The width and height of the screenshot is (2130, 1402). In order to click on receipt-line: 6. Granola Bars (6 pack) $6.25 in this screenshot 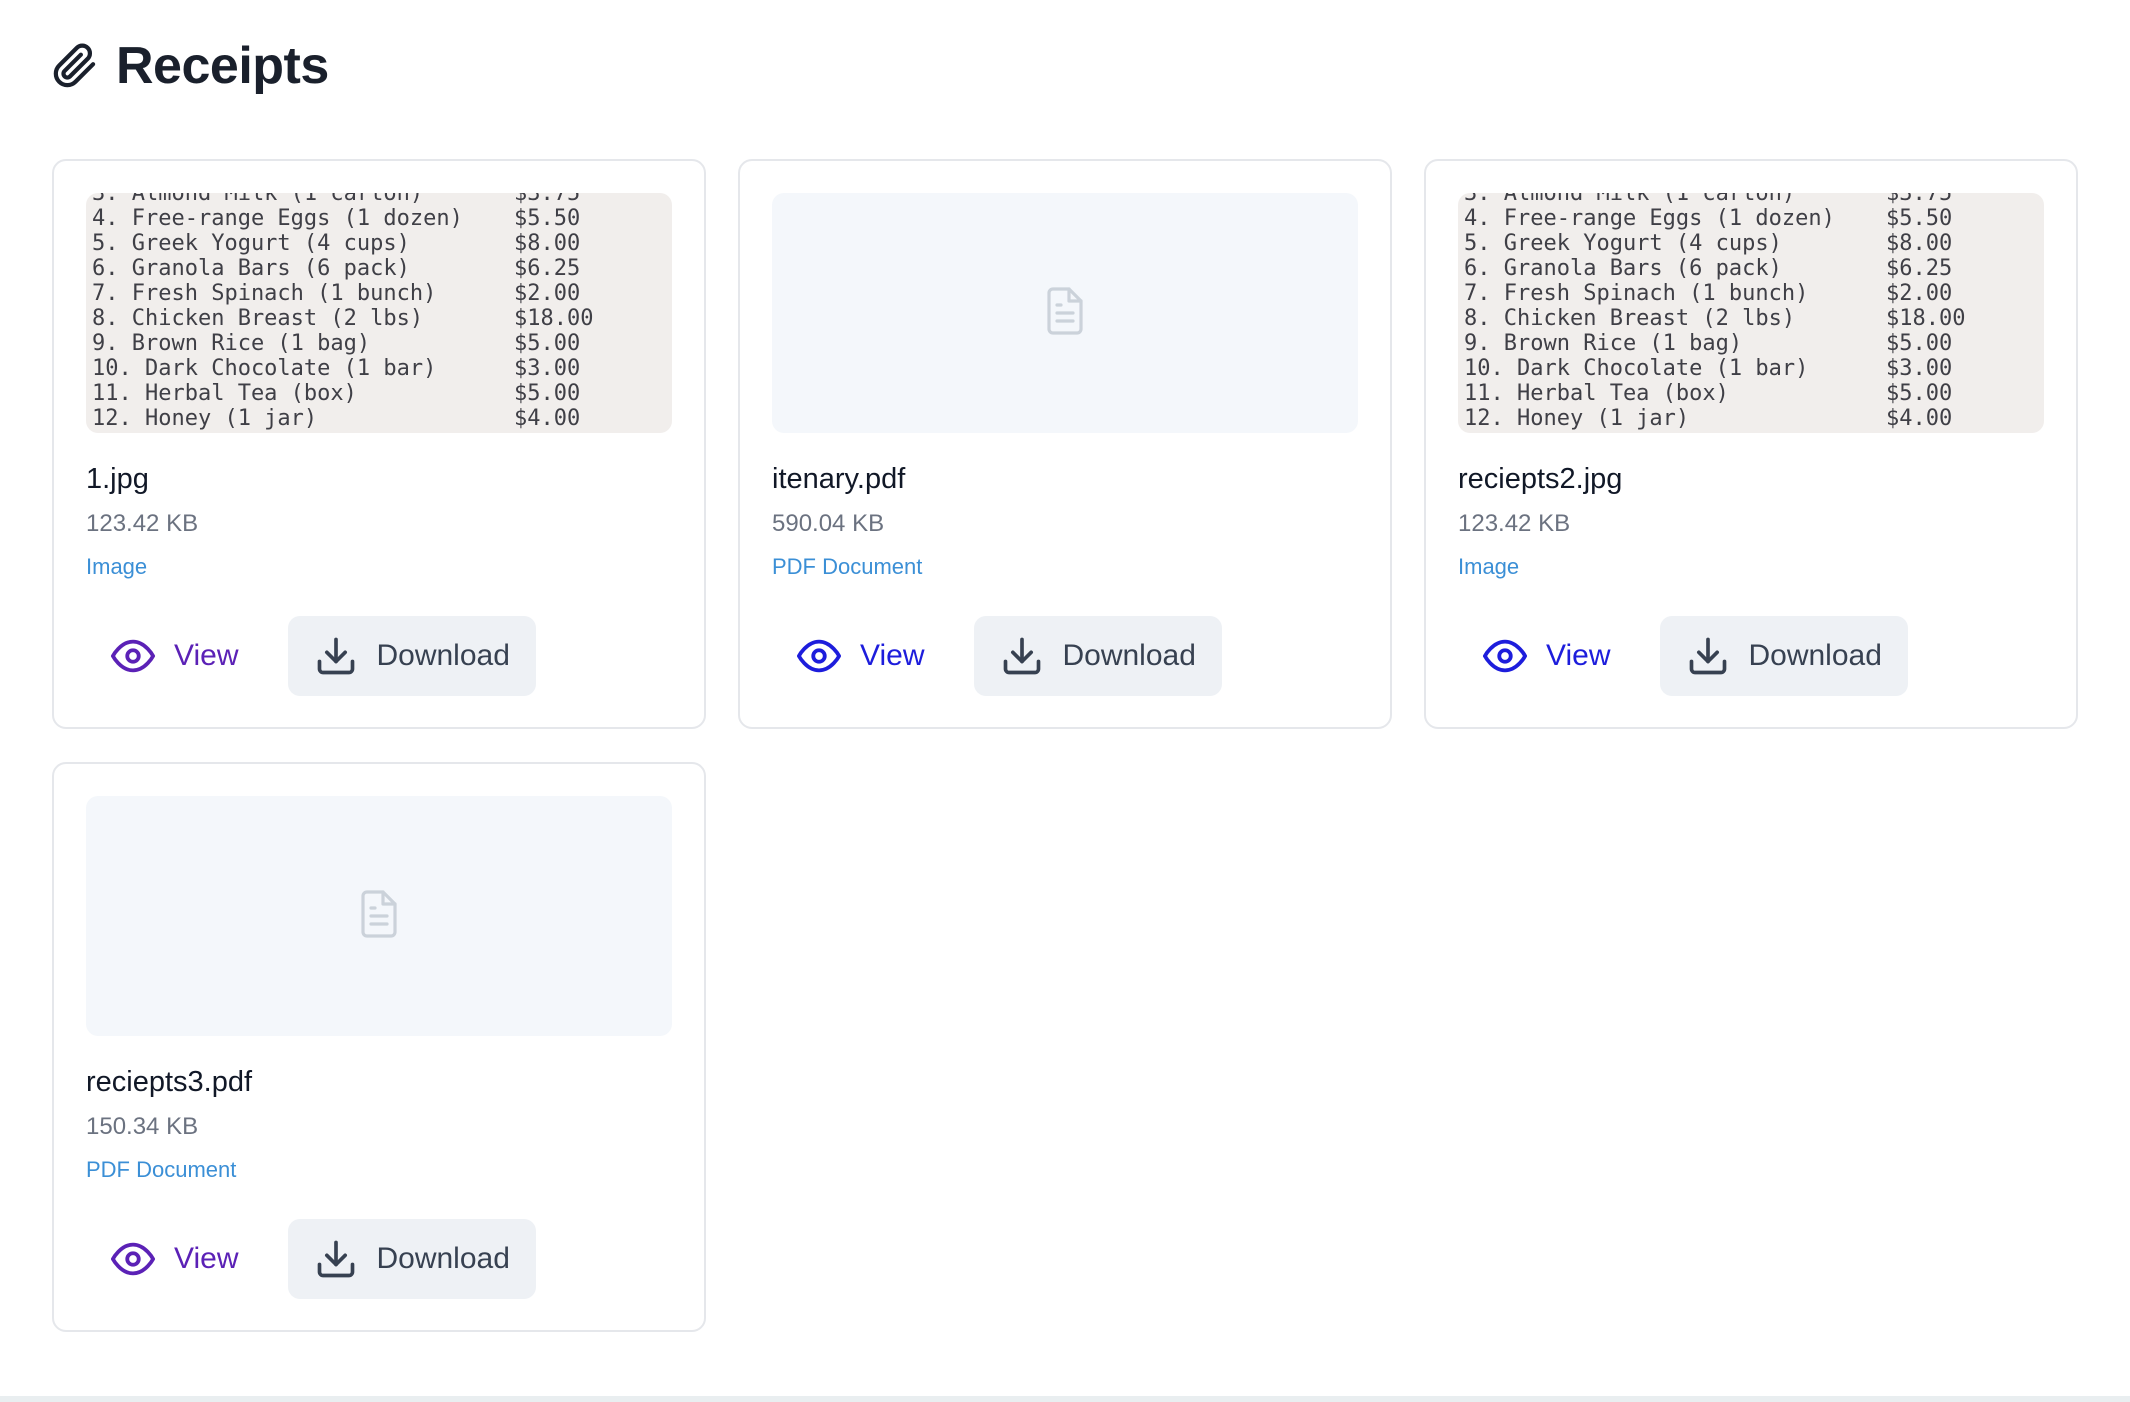, I will do `click(1714, 268)`.